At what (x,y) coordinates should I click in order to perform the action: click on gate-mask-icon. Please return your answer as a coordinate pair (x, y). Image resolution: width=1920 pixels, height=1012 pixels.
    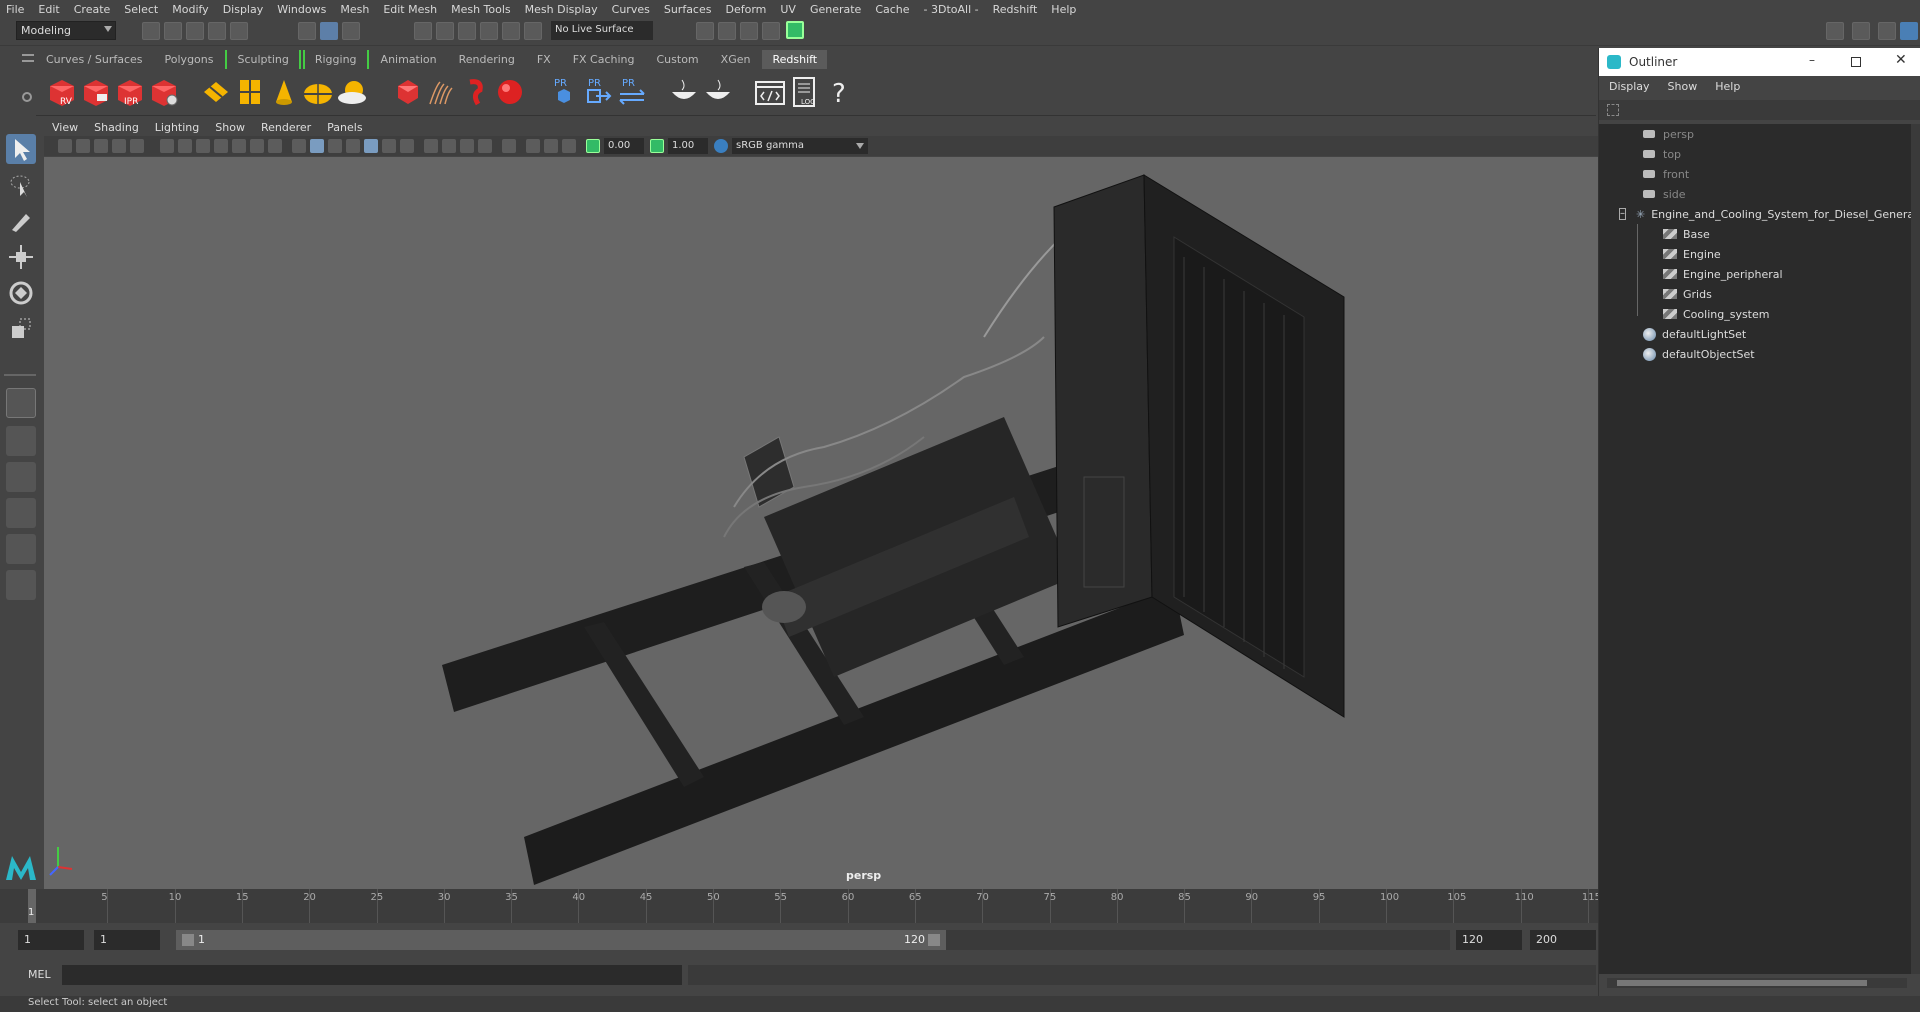
    Looking at the image, I should click on (221, 146).